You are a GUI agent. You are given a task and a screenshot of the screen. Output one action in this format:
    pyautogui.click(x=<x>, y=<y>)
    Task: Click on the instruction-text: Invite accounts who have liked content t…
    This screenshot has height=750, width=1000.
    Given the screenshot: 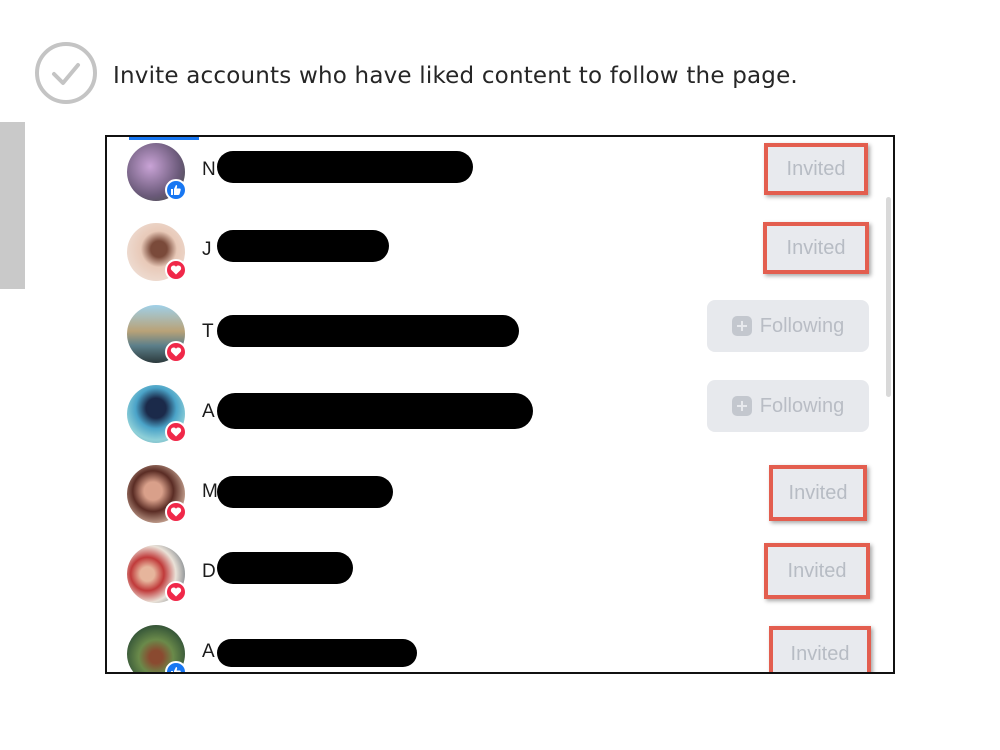 What is the action you would take?
    pyautogui.click(x=455, y=76)
    